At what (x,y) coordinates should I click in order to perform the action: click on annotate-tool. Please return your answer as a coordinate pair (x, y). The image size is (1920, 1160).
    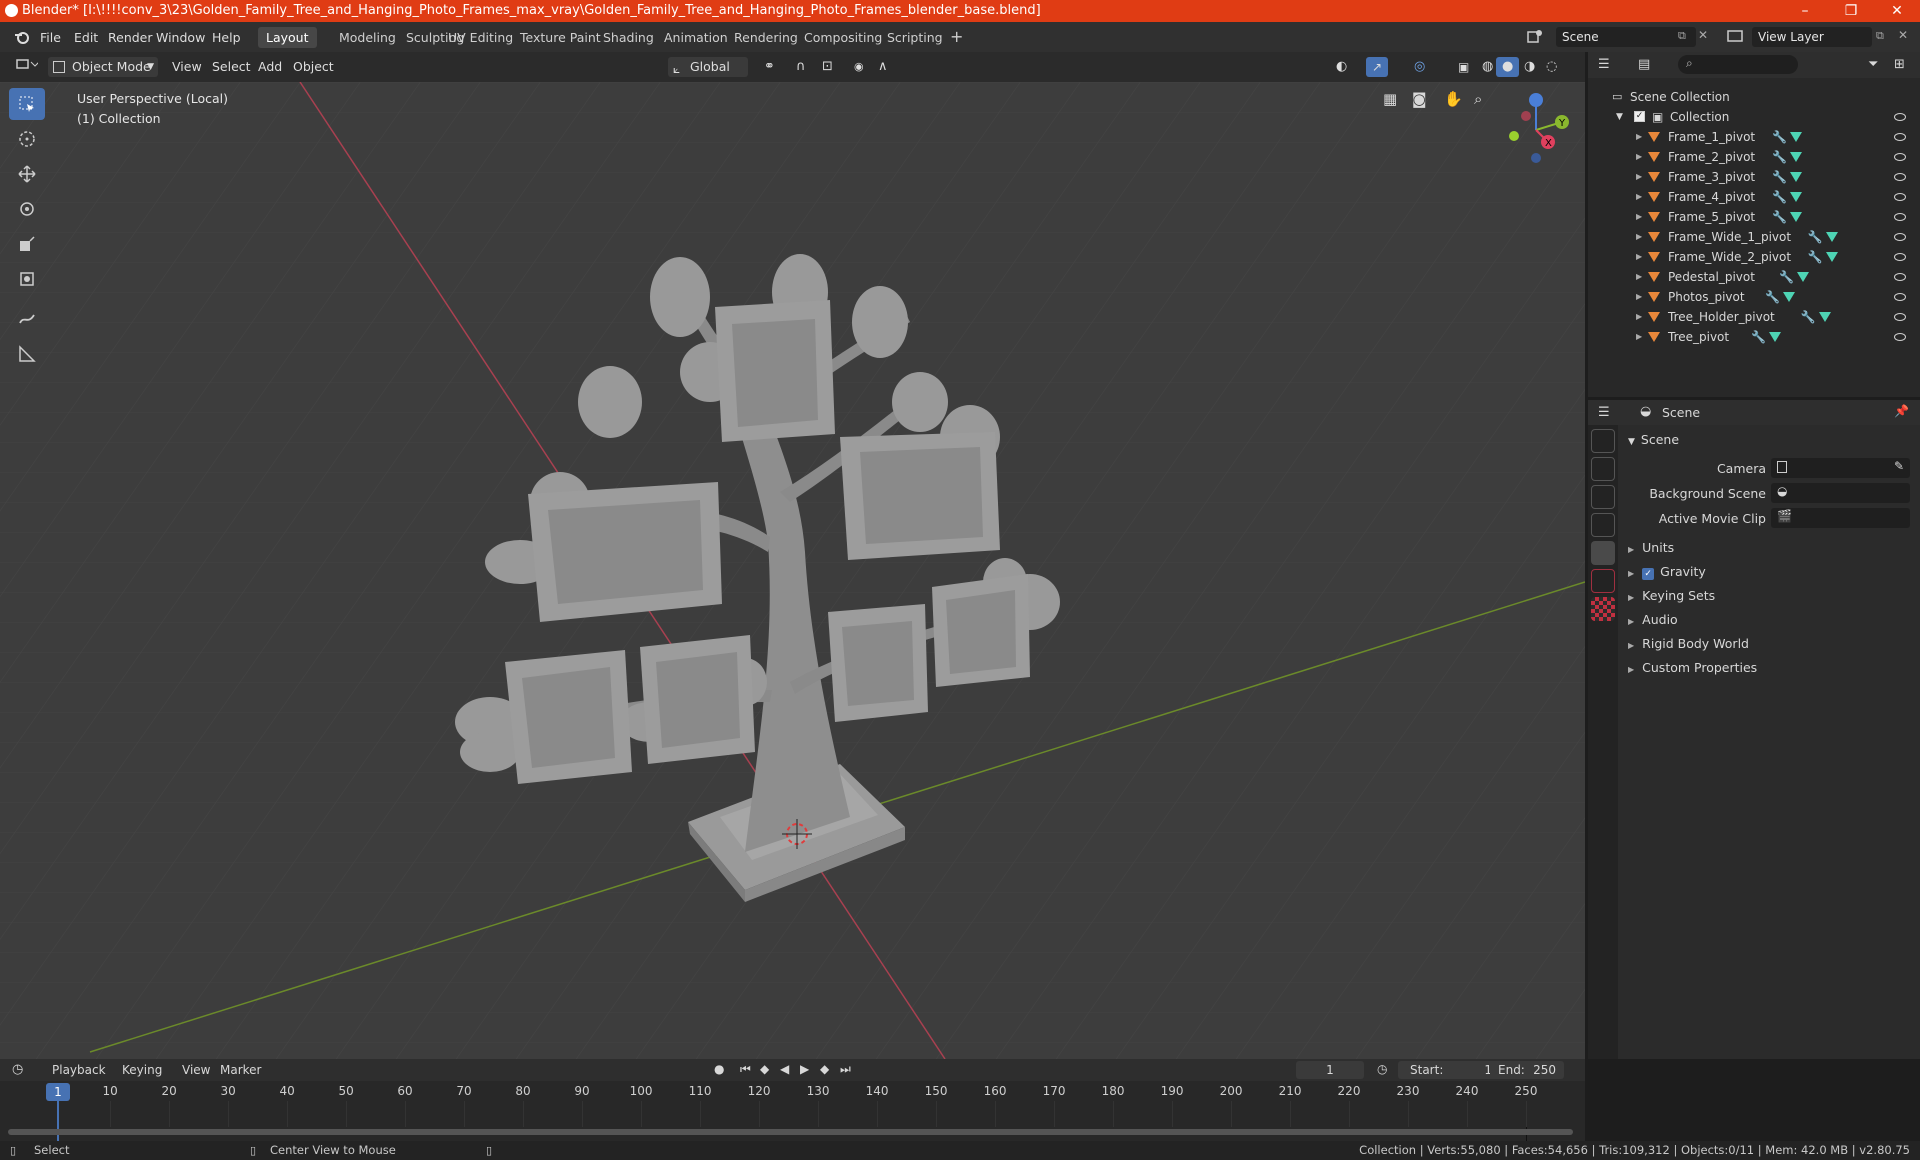
    Looking at the image, I should click on (27, 319).